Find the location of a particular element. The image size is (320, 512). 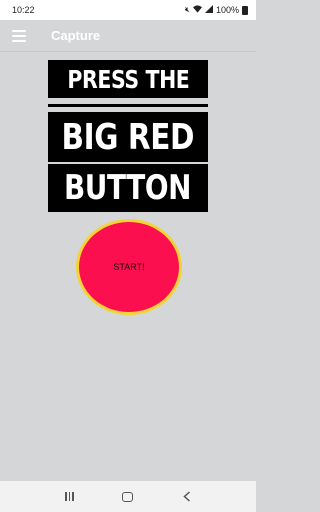

start-button: START! is located at coordinates (129, 267).